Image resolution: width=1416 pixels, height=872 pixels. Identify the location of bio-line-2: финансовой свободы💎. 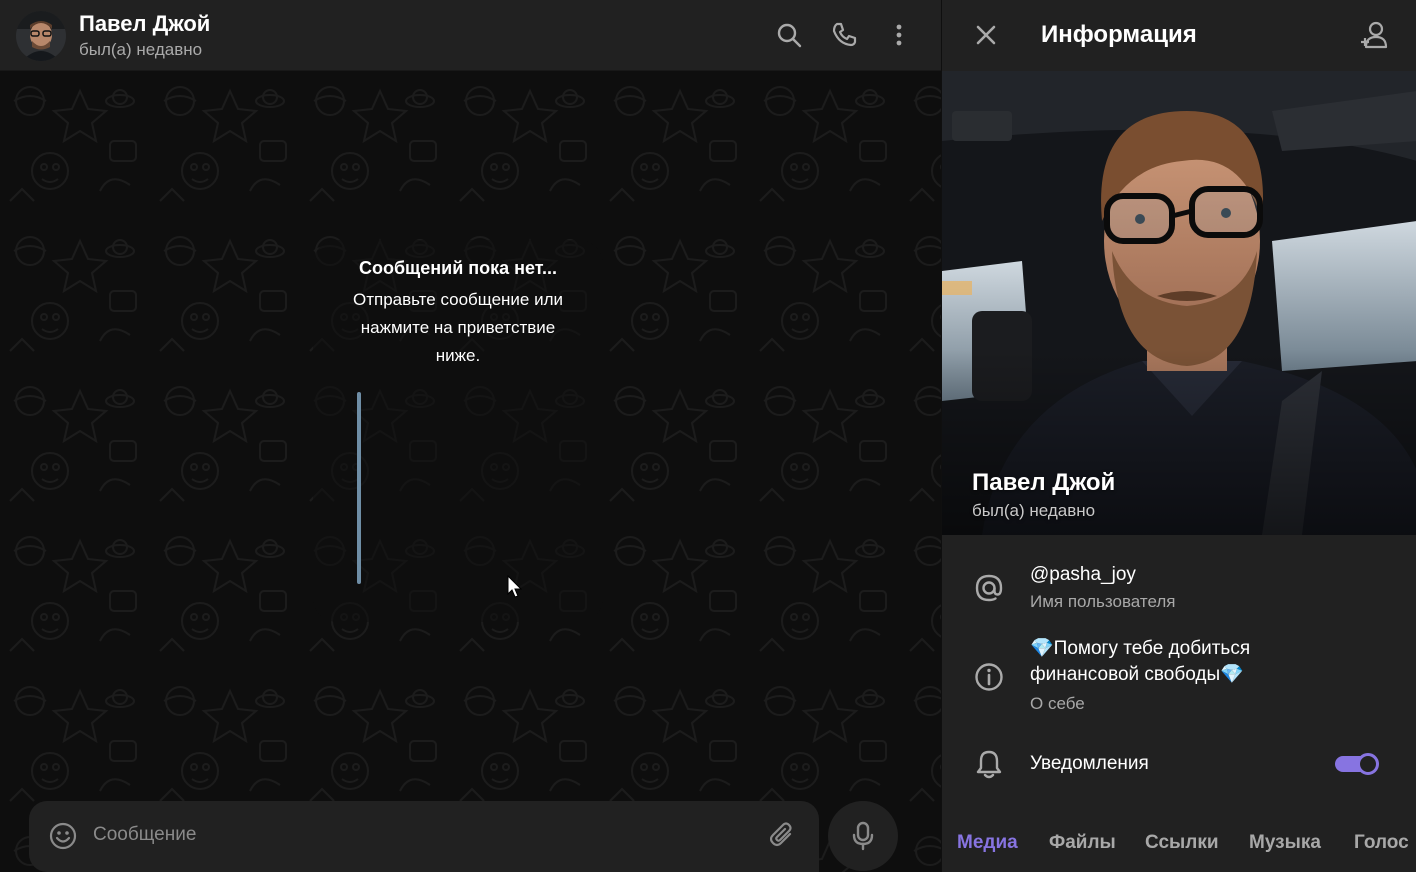
(1137, 674).